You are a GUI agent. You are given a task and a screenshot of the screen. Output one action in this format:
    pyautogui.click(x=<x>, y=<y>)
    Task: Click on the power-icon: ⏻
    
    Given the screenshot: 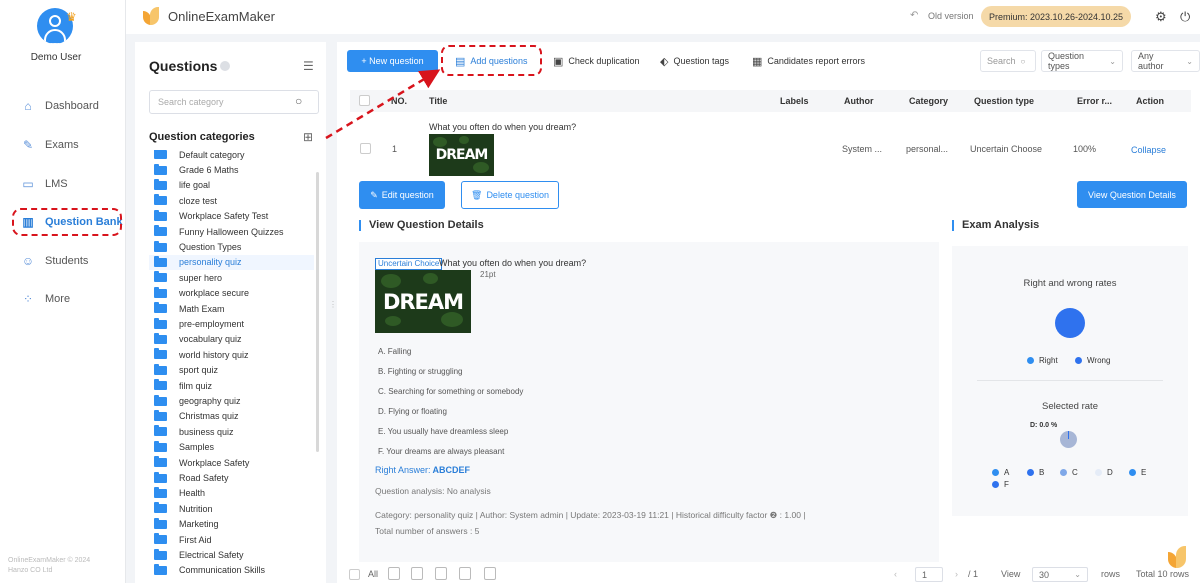 What is the action you would take?
    pyautogui.click(x=1185, y=17)
    